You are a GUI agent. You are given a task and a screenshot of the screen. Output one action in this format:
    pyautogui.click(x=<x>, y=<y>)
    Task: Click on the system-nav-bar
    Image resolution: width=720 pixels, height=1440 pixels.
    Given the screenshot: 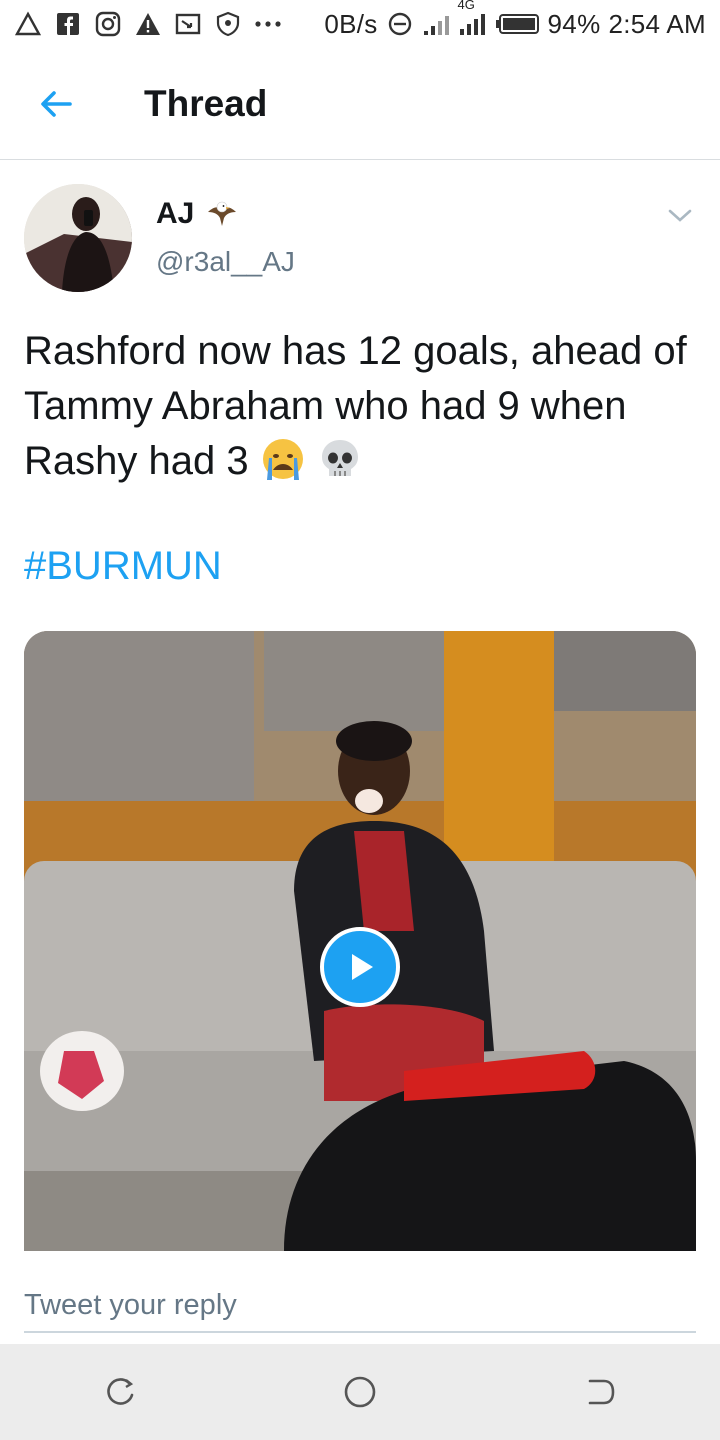 What is the action you would take?
    pyautogui.click(x=360, y=1392)
    